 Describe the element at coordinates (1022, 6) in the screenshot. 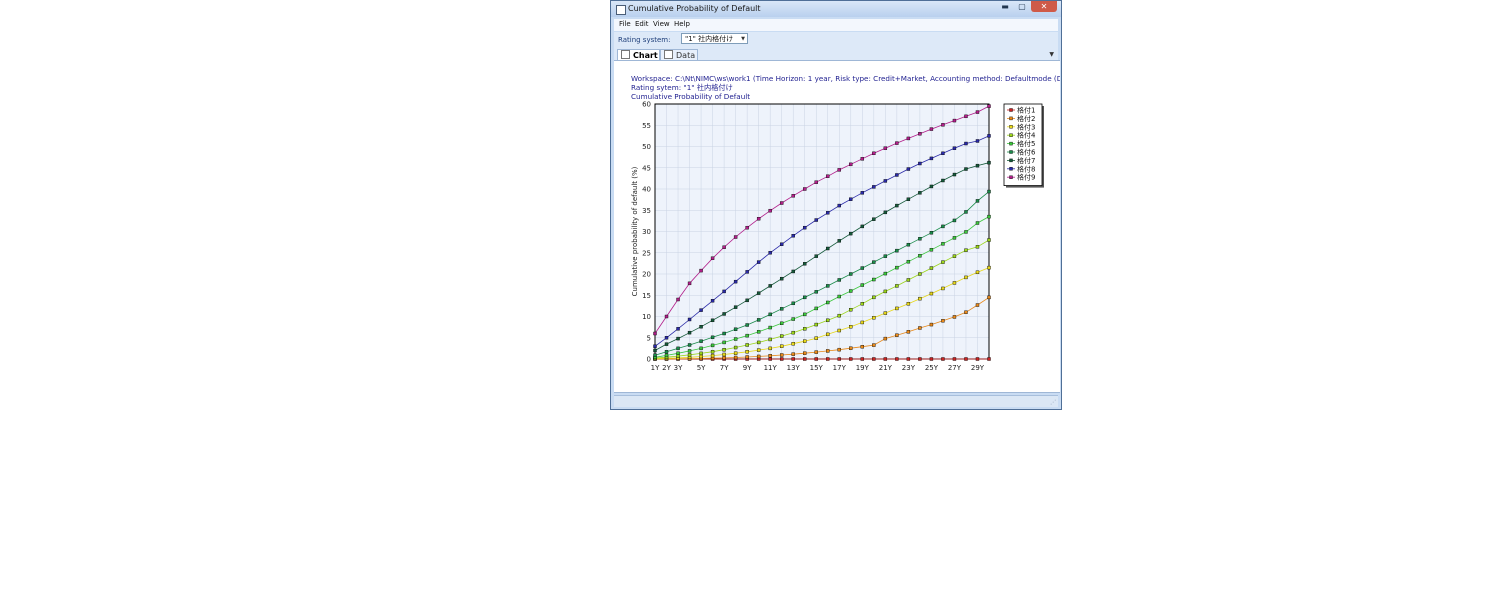

I see `maximize-button: ▢` at that location.